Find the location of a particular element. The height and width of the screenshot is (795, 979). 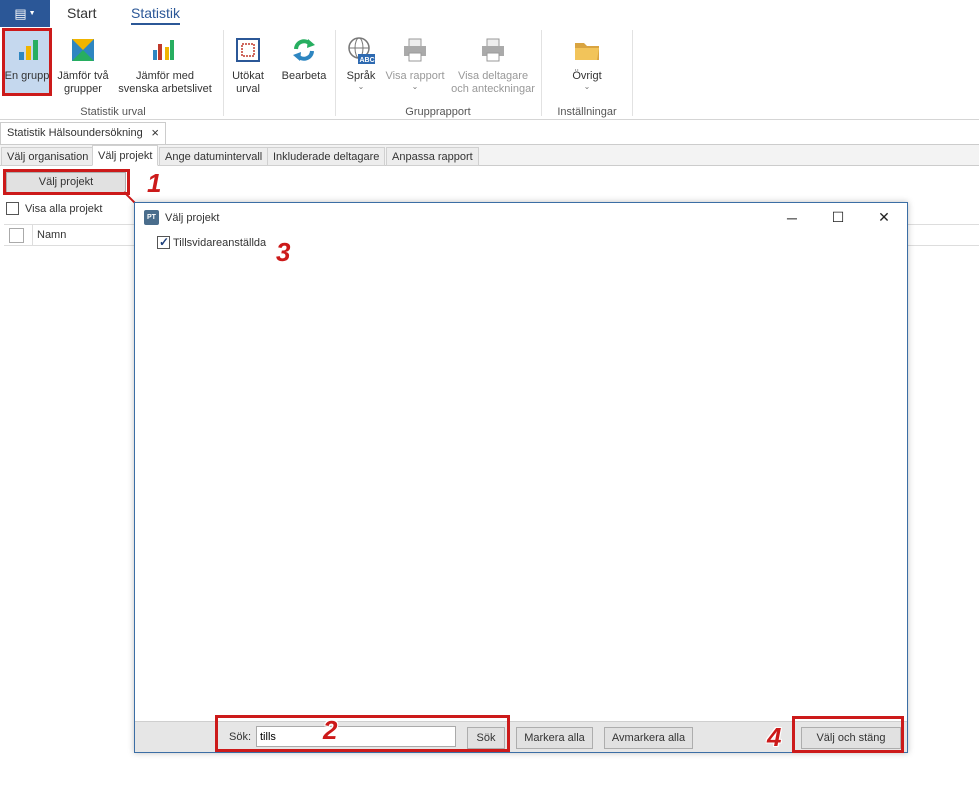

jamfor-tva-grupper-button: Jämför två grupper is located at coordinates (83, 65).